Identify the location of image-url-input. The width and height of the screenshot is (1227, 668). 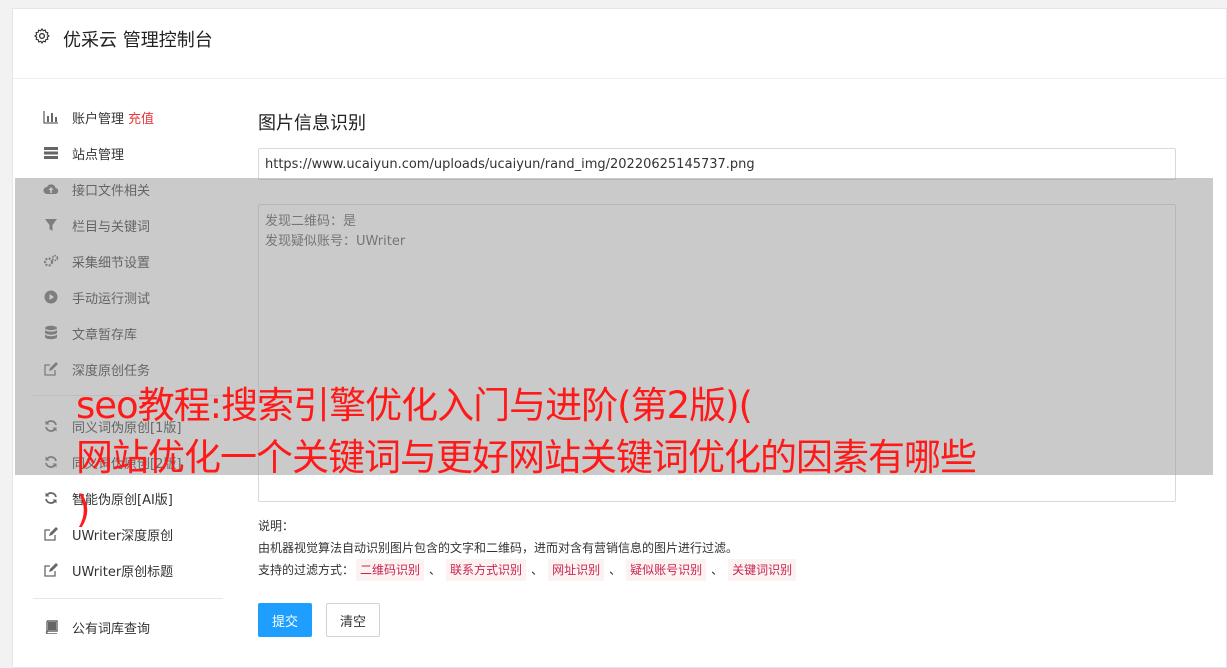
(717, 164).